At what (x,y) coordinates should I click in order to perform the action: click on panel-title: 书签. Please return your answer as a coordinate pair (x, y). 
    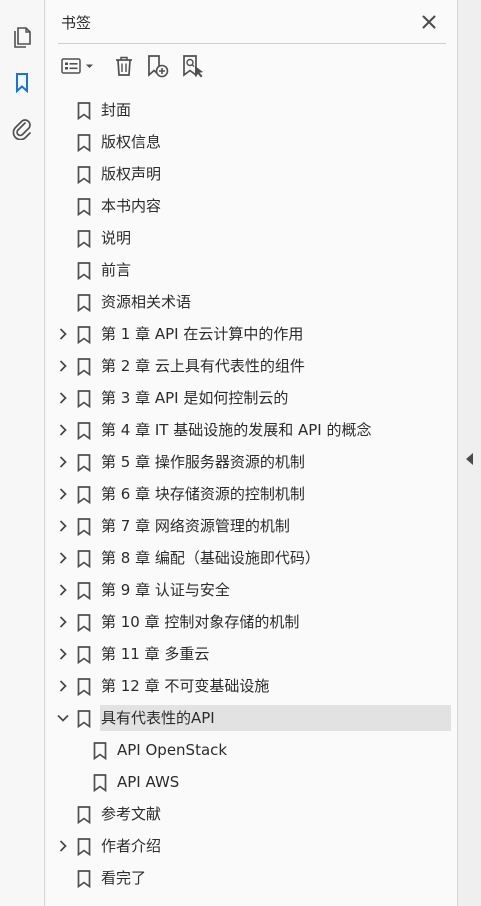
    Looking at the image, I should click on (76, 23).